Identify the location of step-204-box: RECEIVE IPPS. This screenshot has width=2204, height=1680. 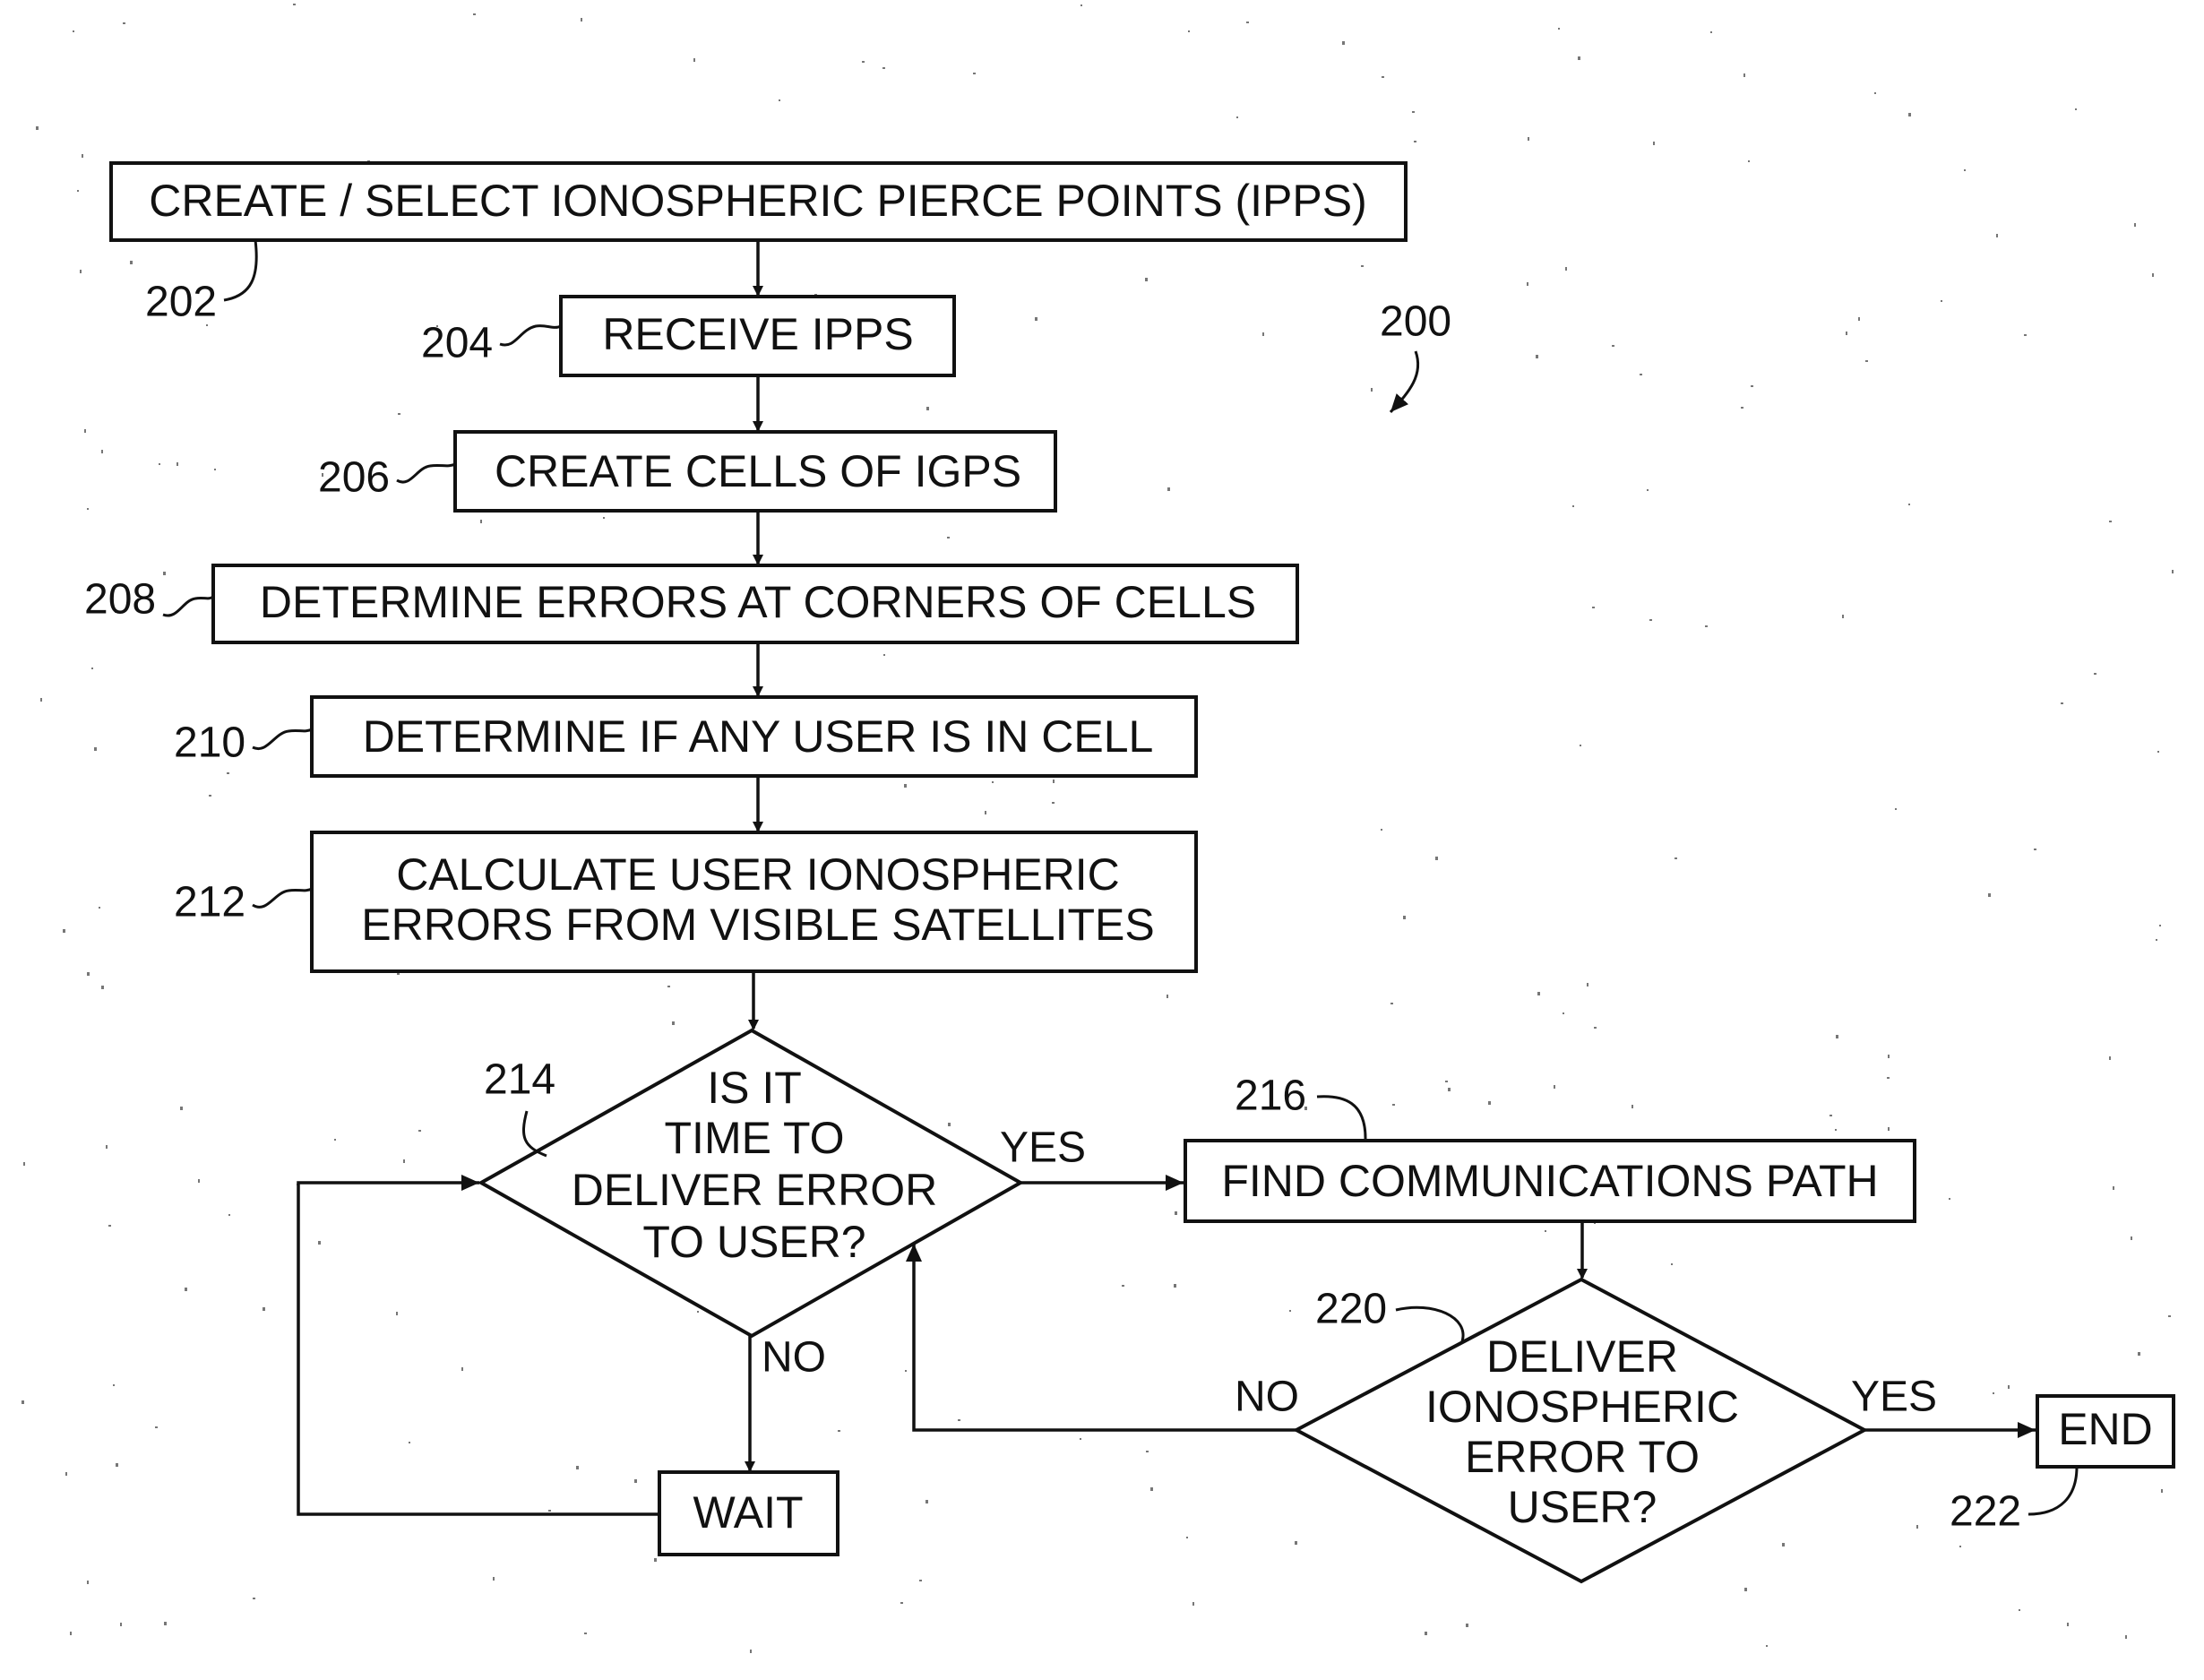
(757, 336).